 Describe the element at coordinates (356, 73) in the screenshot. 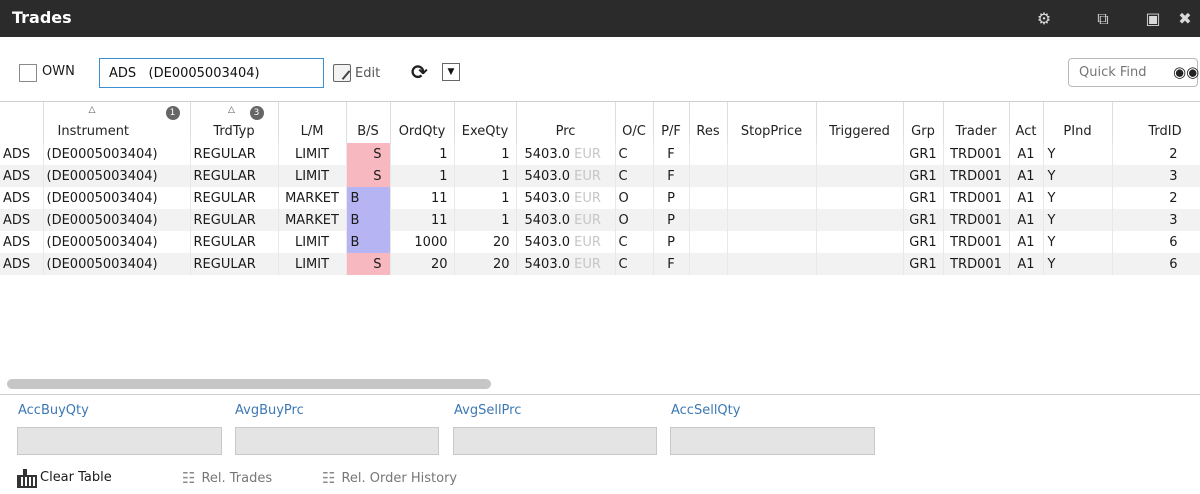

I see `edit-button: Edit` at that location.